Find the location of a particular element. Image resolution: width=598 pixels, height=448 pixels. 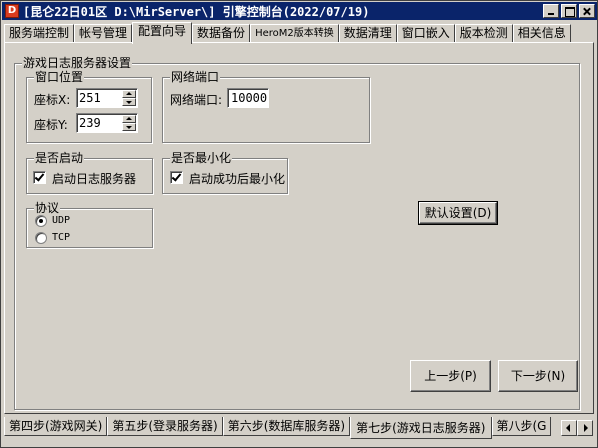

y-coord-value: 239 is located at coordinates (90, 123).